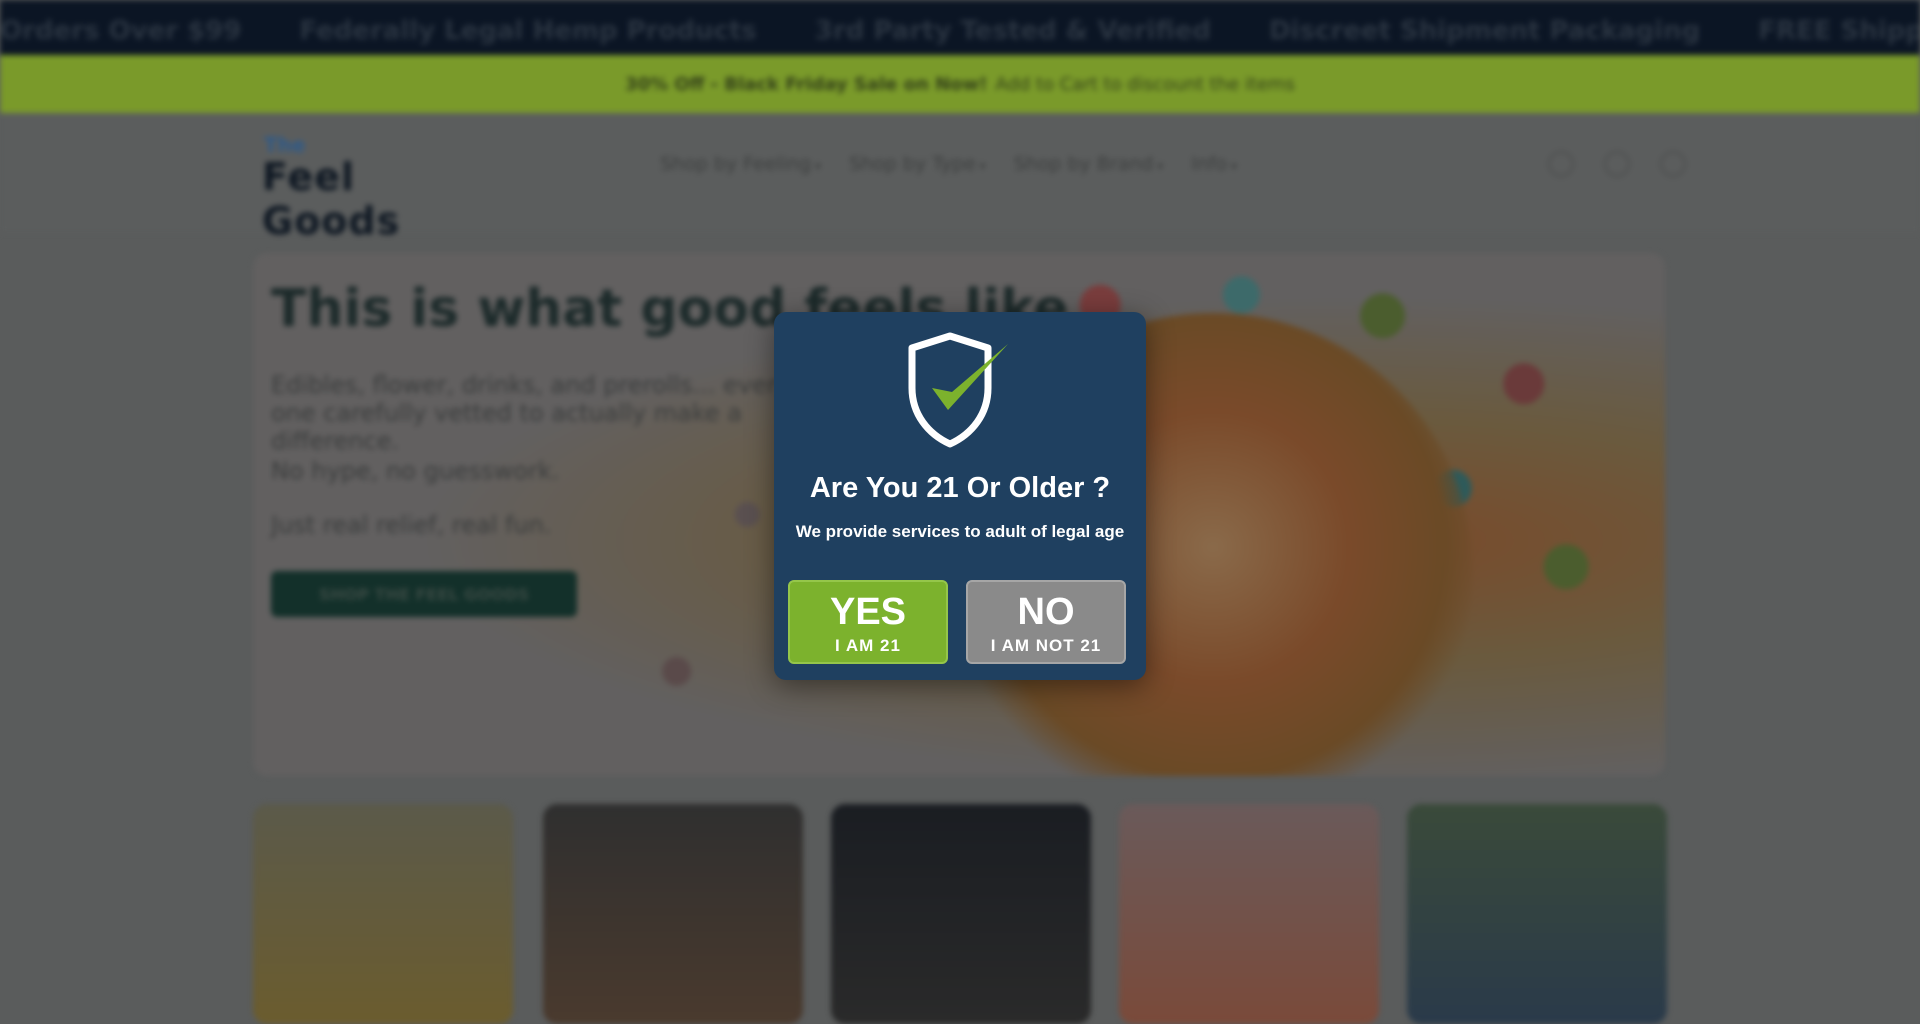  Describe the element at coordinates (868, 645) in the screenshot. I see `yes-sublabel: I AM 21` at that location.